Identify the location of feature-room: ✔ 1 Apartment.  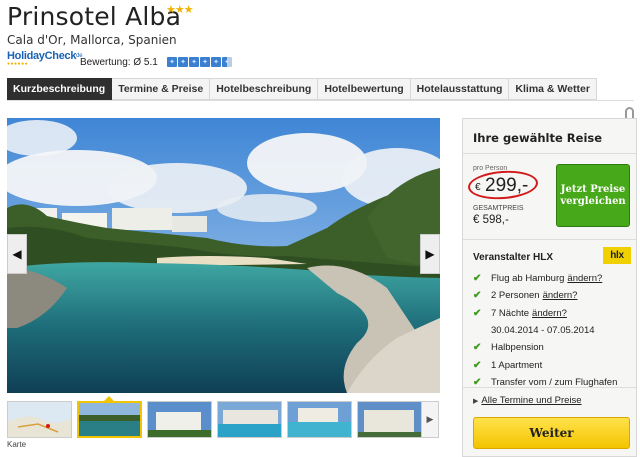
(508, 365).